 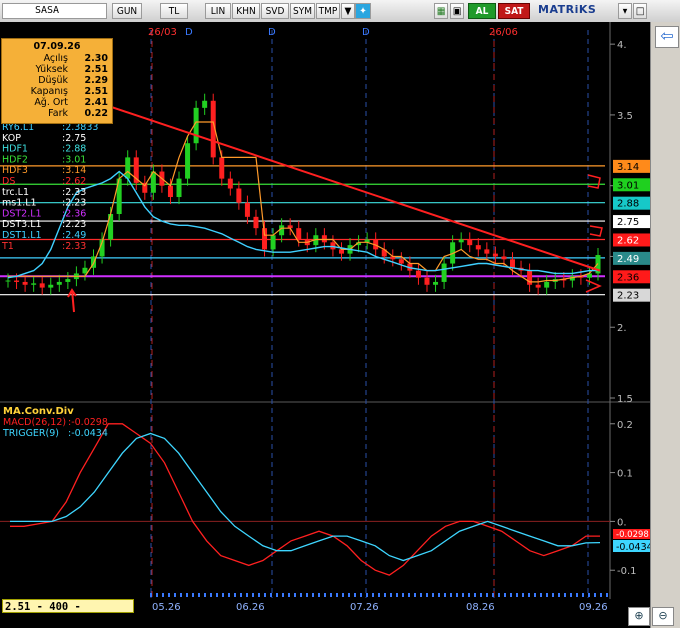 I want to click on period-button-gun: GUN, so click(x=127, y=11).